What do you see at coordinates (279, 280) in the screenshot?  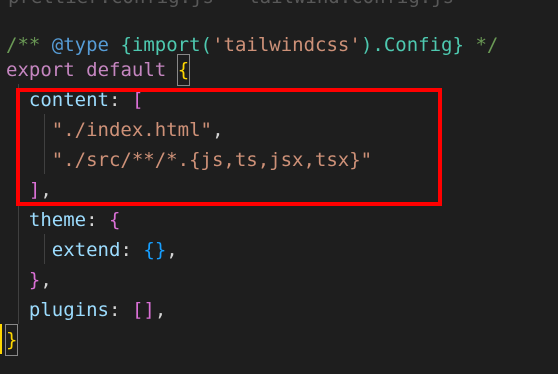 I see `code-line: },` at bounding box center [279, 280].